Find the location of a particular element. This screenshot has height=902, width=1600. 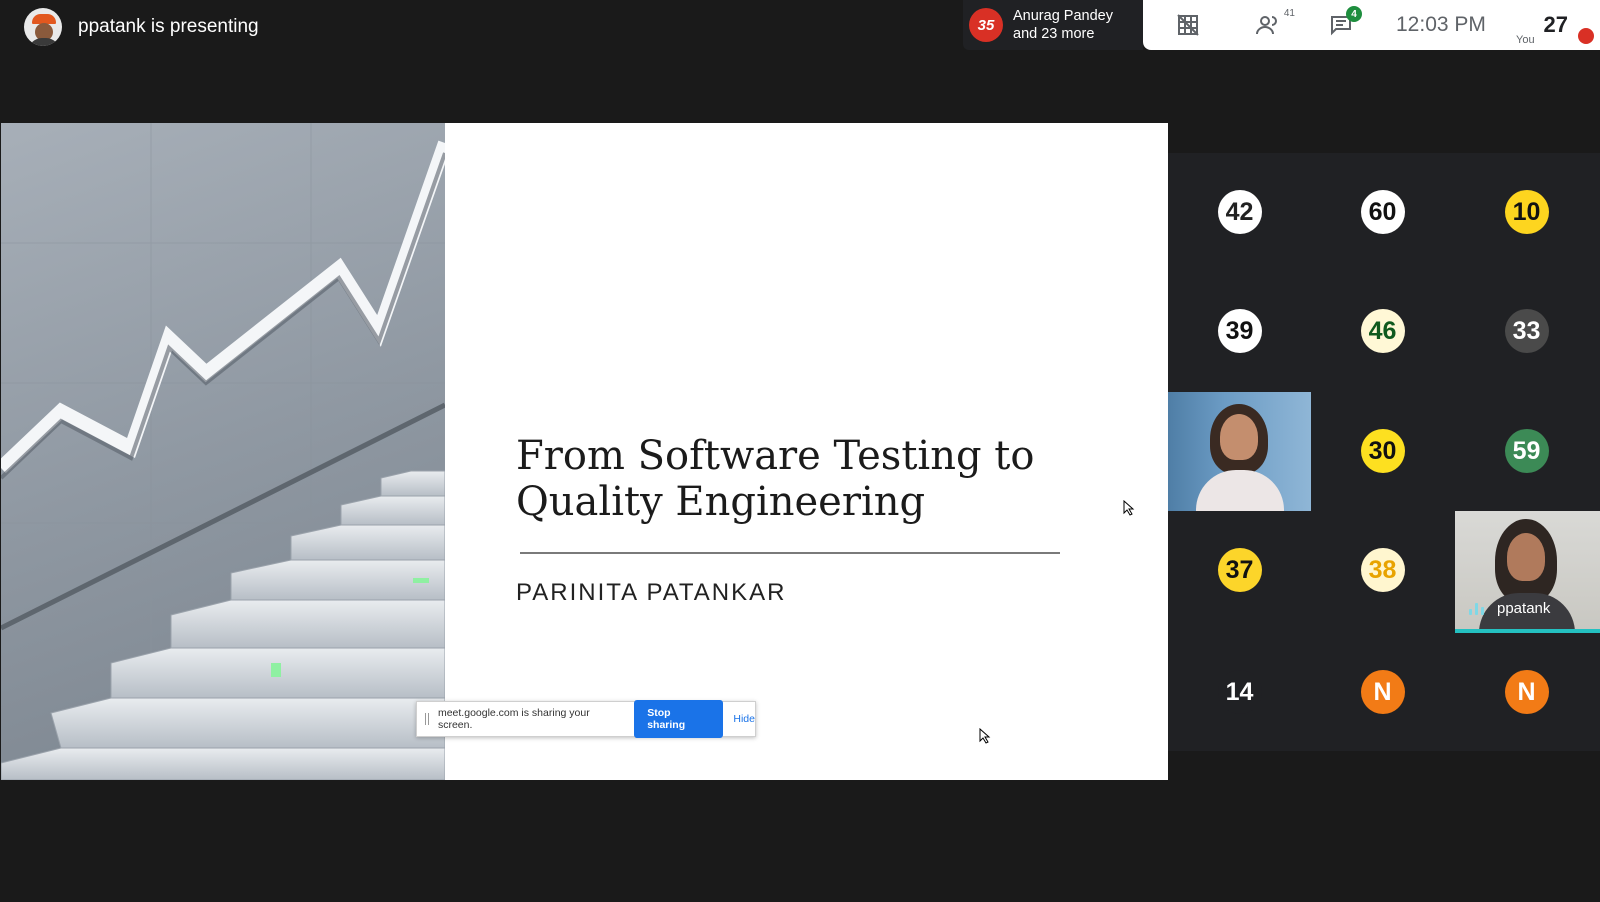

participant-tile: 37 is located at coordinates (1239, 570).